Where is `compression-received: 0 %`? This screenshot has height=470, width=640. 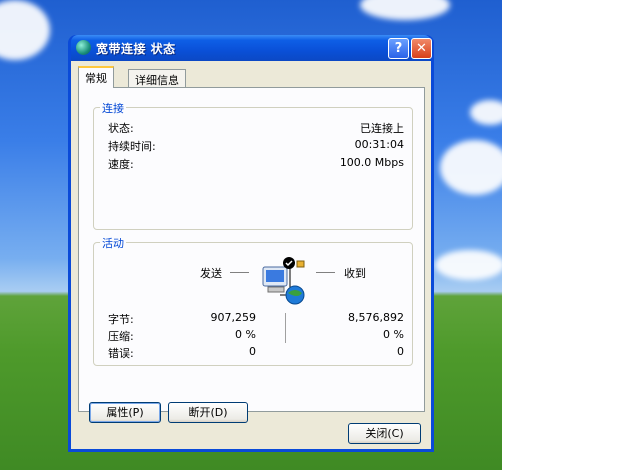 compression-received: 0 % is located at coordinates (393, 334).